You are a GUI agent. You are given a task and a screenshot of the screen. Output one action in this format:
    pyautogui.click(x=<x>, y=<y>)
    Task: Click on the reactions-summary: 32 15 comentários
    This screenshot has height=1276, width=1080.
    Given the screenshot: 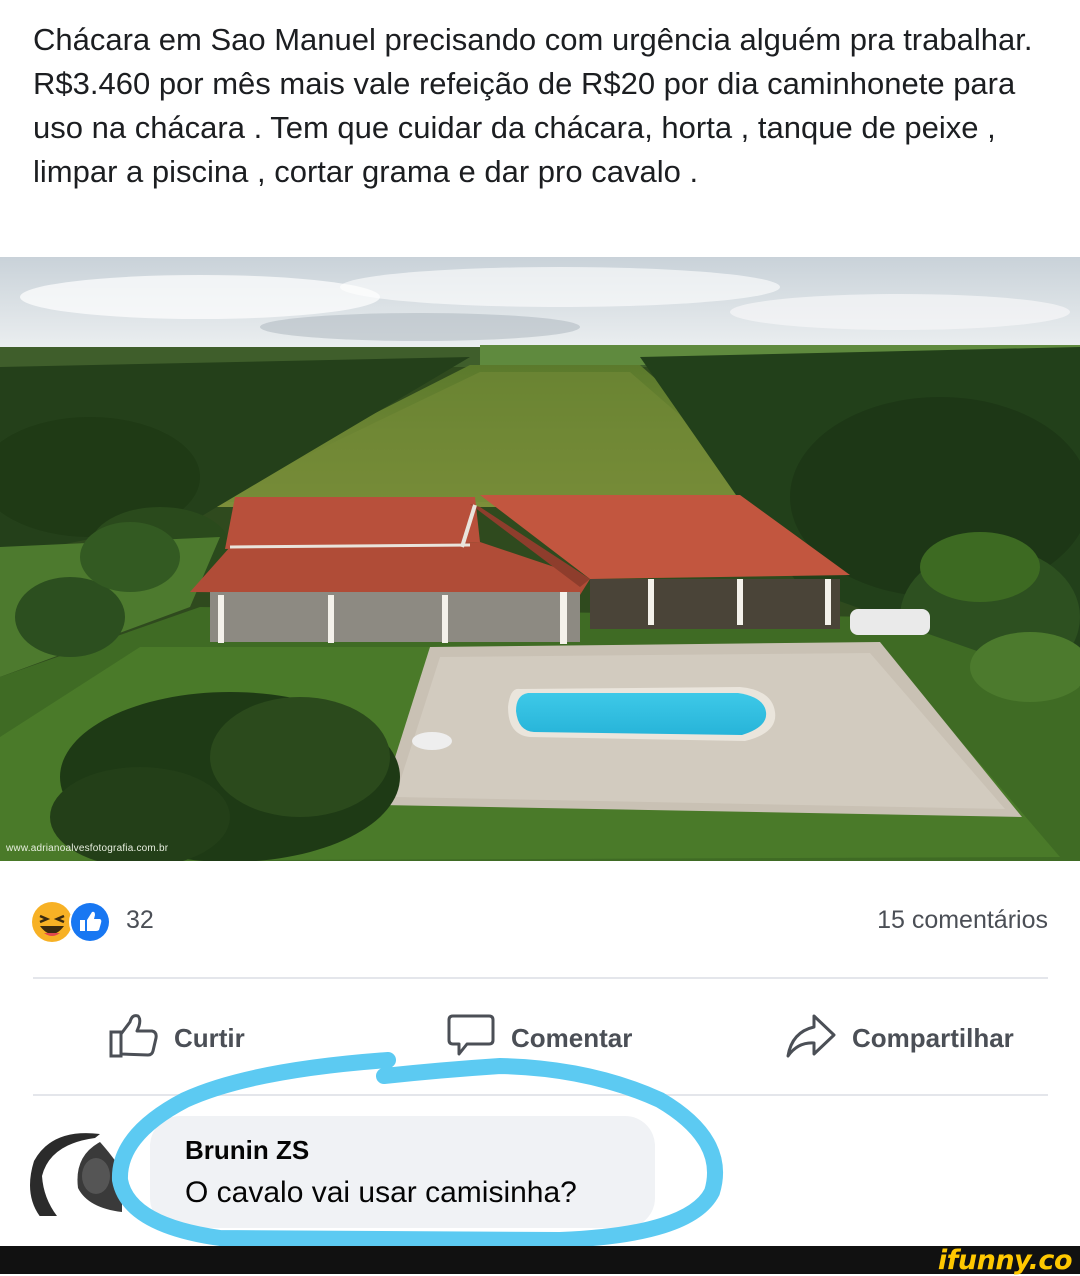 What is the action you would take?
    pyautogui.click(x=539, y=921)
    